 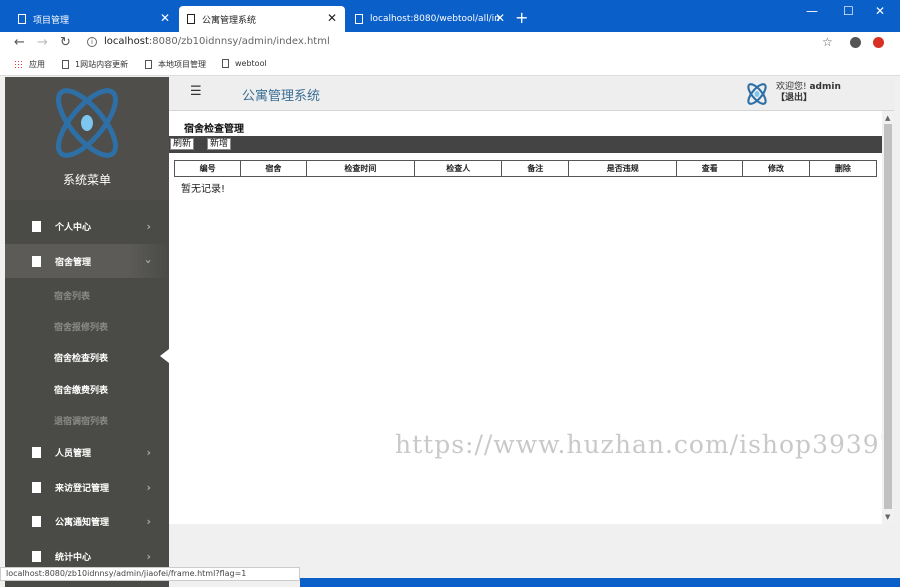 I want to click on url-host: localhost, so click(x=126, y=41).